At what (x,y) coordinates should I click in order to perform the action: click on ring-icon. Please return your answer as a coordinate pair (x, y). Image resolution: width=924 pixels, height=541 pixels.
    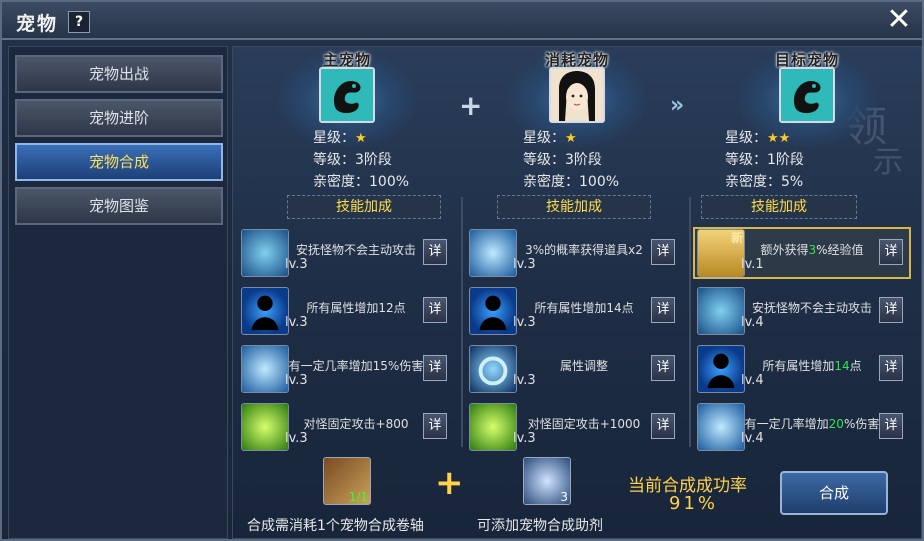
    Looking at the image, I should click on (493, 369).